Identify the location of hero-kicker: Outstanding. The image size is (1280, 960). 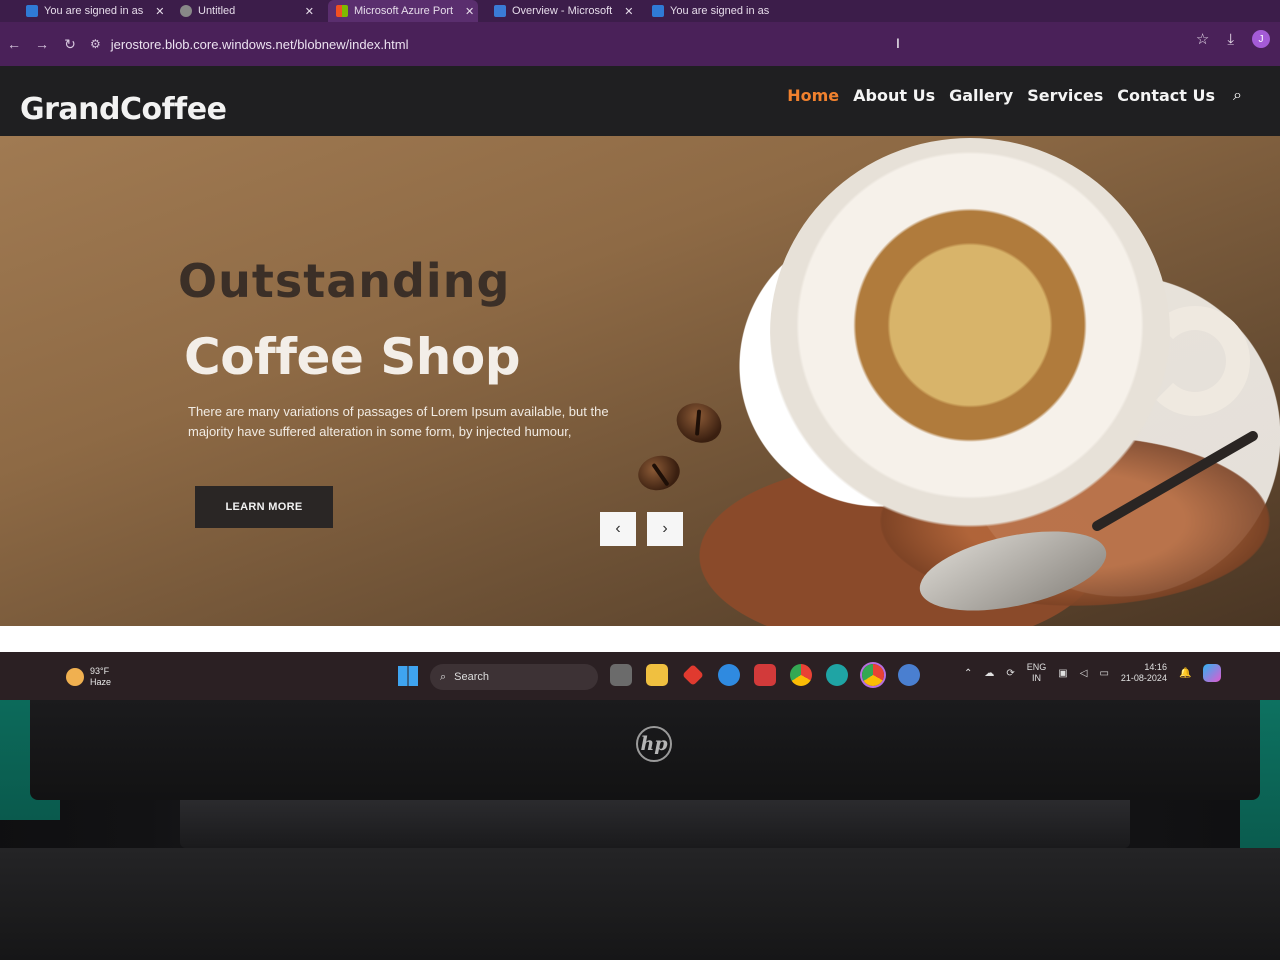
(344, 281).